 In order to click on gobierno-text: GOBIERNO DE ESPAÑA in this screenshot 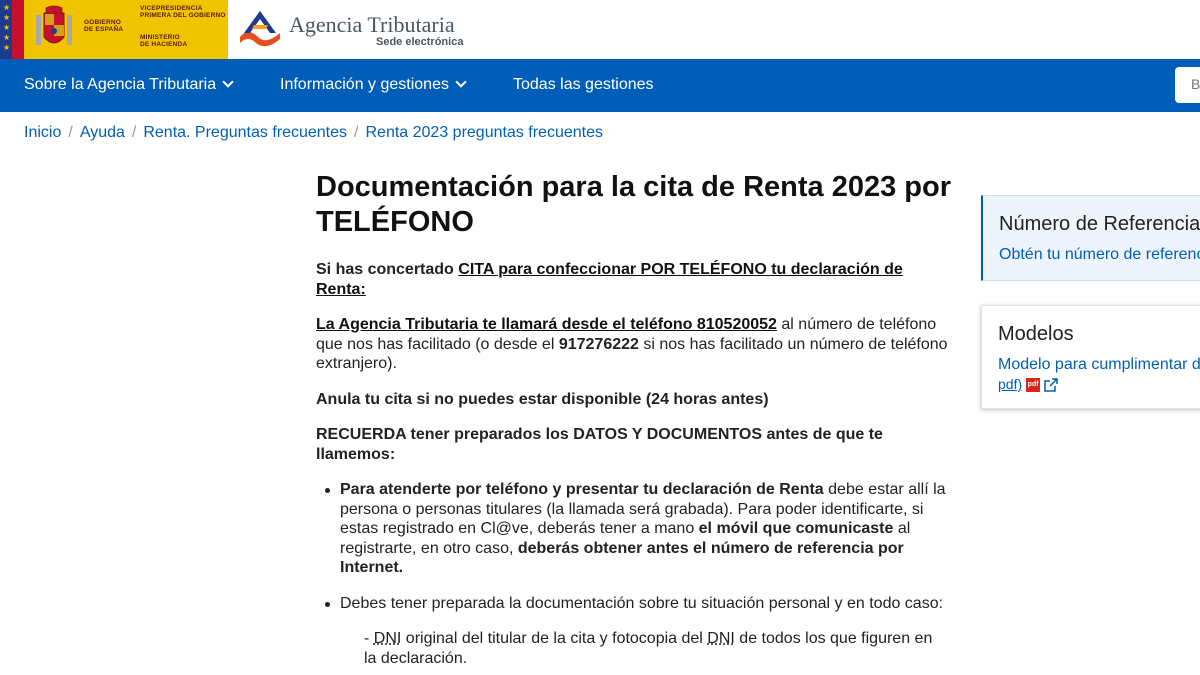, I will do `click(104, 26)`.